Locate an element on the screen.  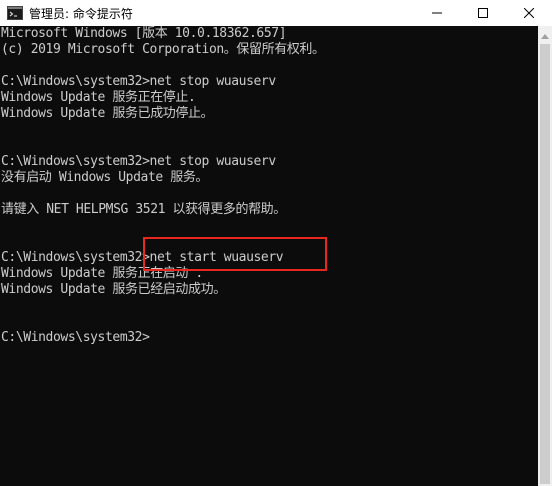
scroll-up-button is located at coordinates (545, 34).